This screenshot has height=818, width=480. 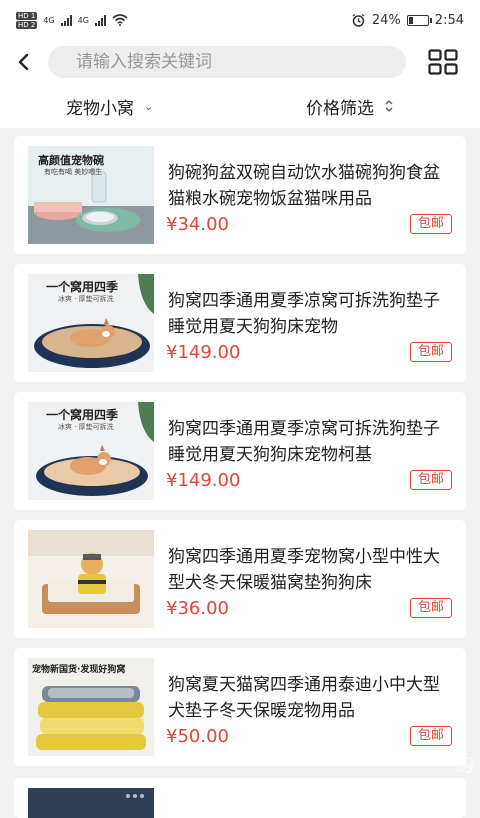 What do you see at coordinates (304, 186) in the screenshot?
I see `product-title: 狗碗狗盆双碗自动饮水猫碗狗狗食盆猫粮水碗宠物饭盆猫咪用品` at bounding box center [304, 186].